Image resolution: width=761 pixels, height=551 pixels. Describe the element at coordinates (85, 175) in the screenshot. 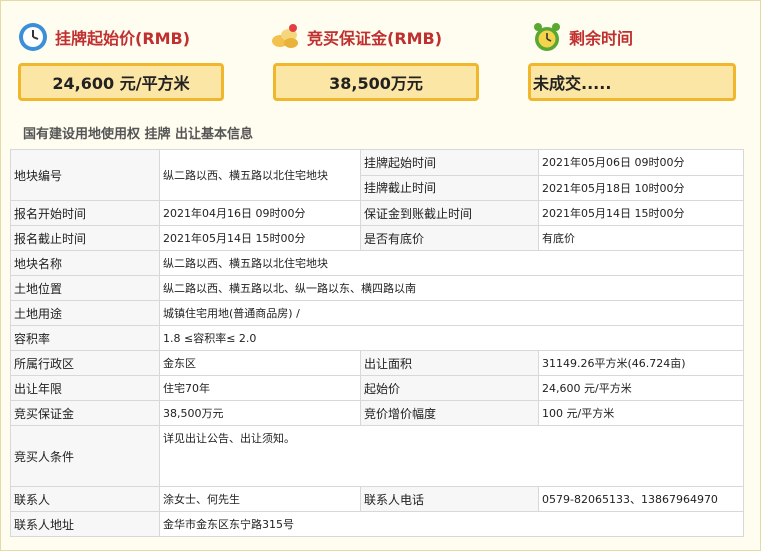

I see `plot-no-key: 地块编号` at that location.